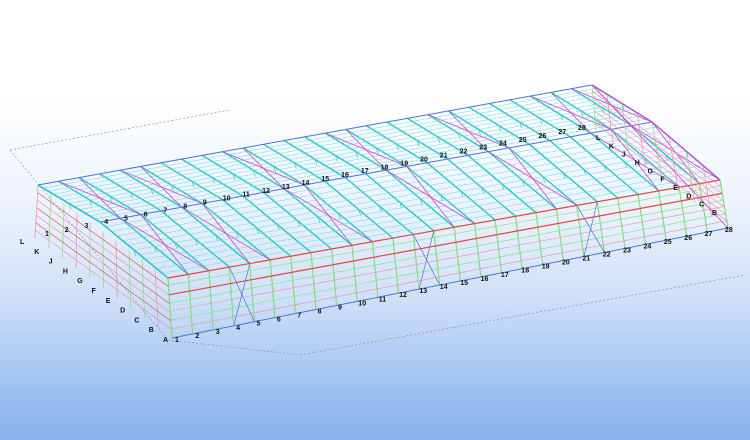 The width and height of the screenshot is (750, 440). I want to click on grid-label-roof-1: 1, so click(47, 234).